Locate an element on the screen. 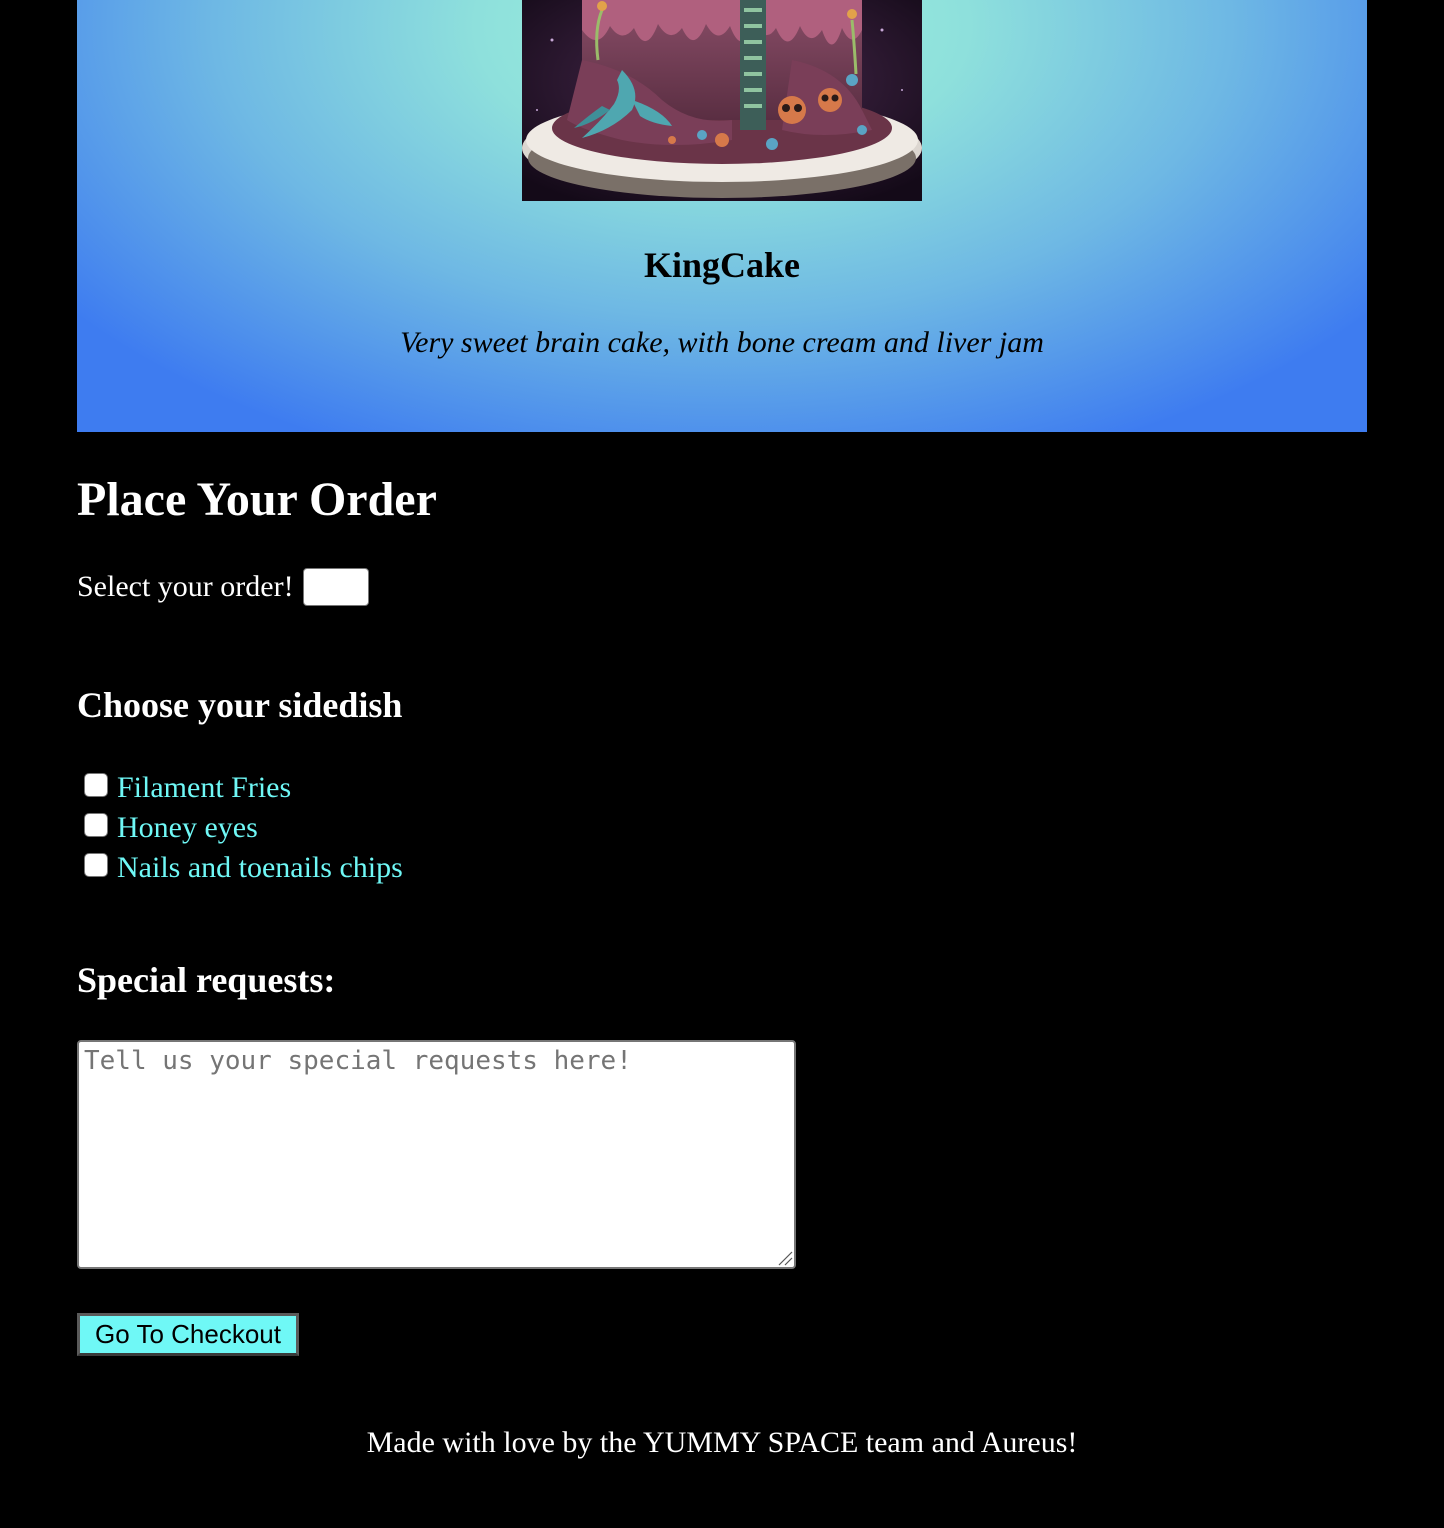 The width and height of the screenshot is (1444, 1528). sidedish-label: Honey eyes is located at coordinates (187, 828).